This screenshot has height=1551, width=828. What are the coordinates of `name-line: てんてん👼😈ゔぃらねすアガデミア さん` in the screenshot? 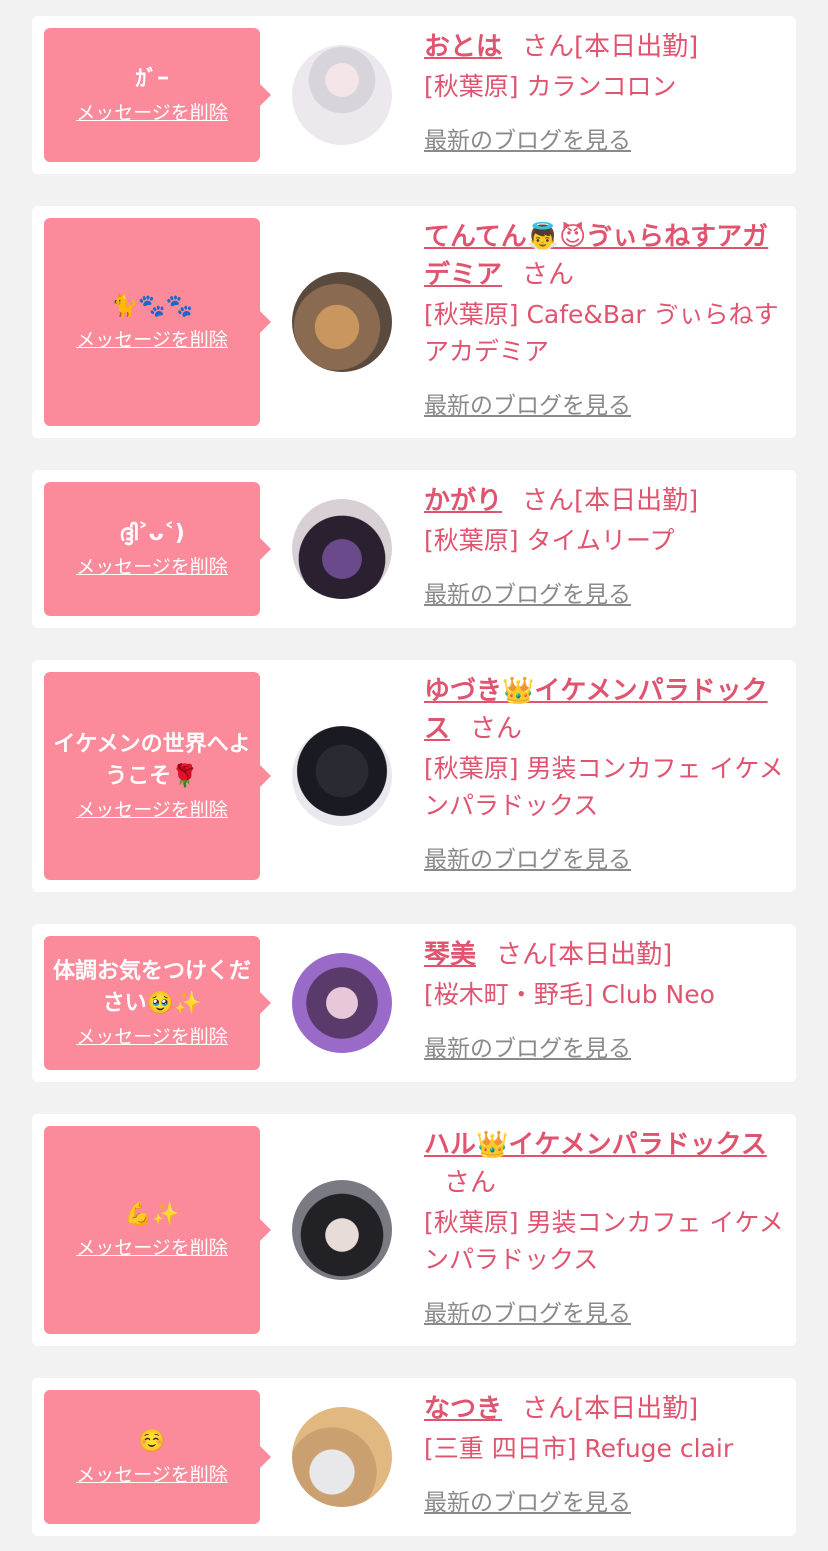 It's located at (604, 256).